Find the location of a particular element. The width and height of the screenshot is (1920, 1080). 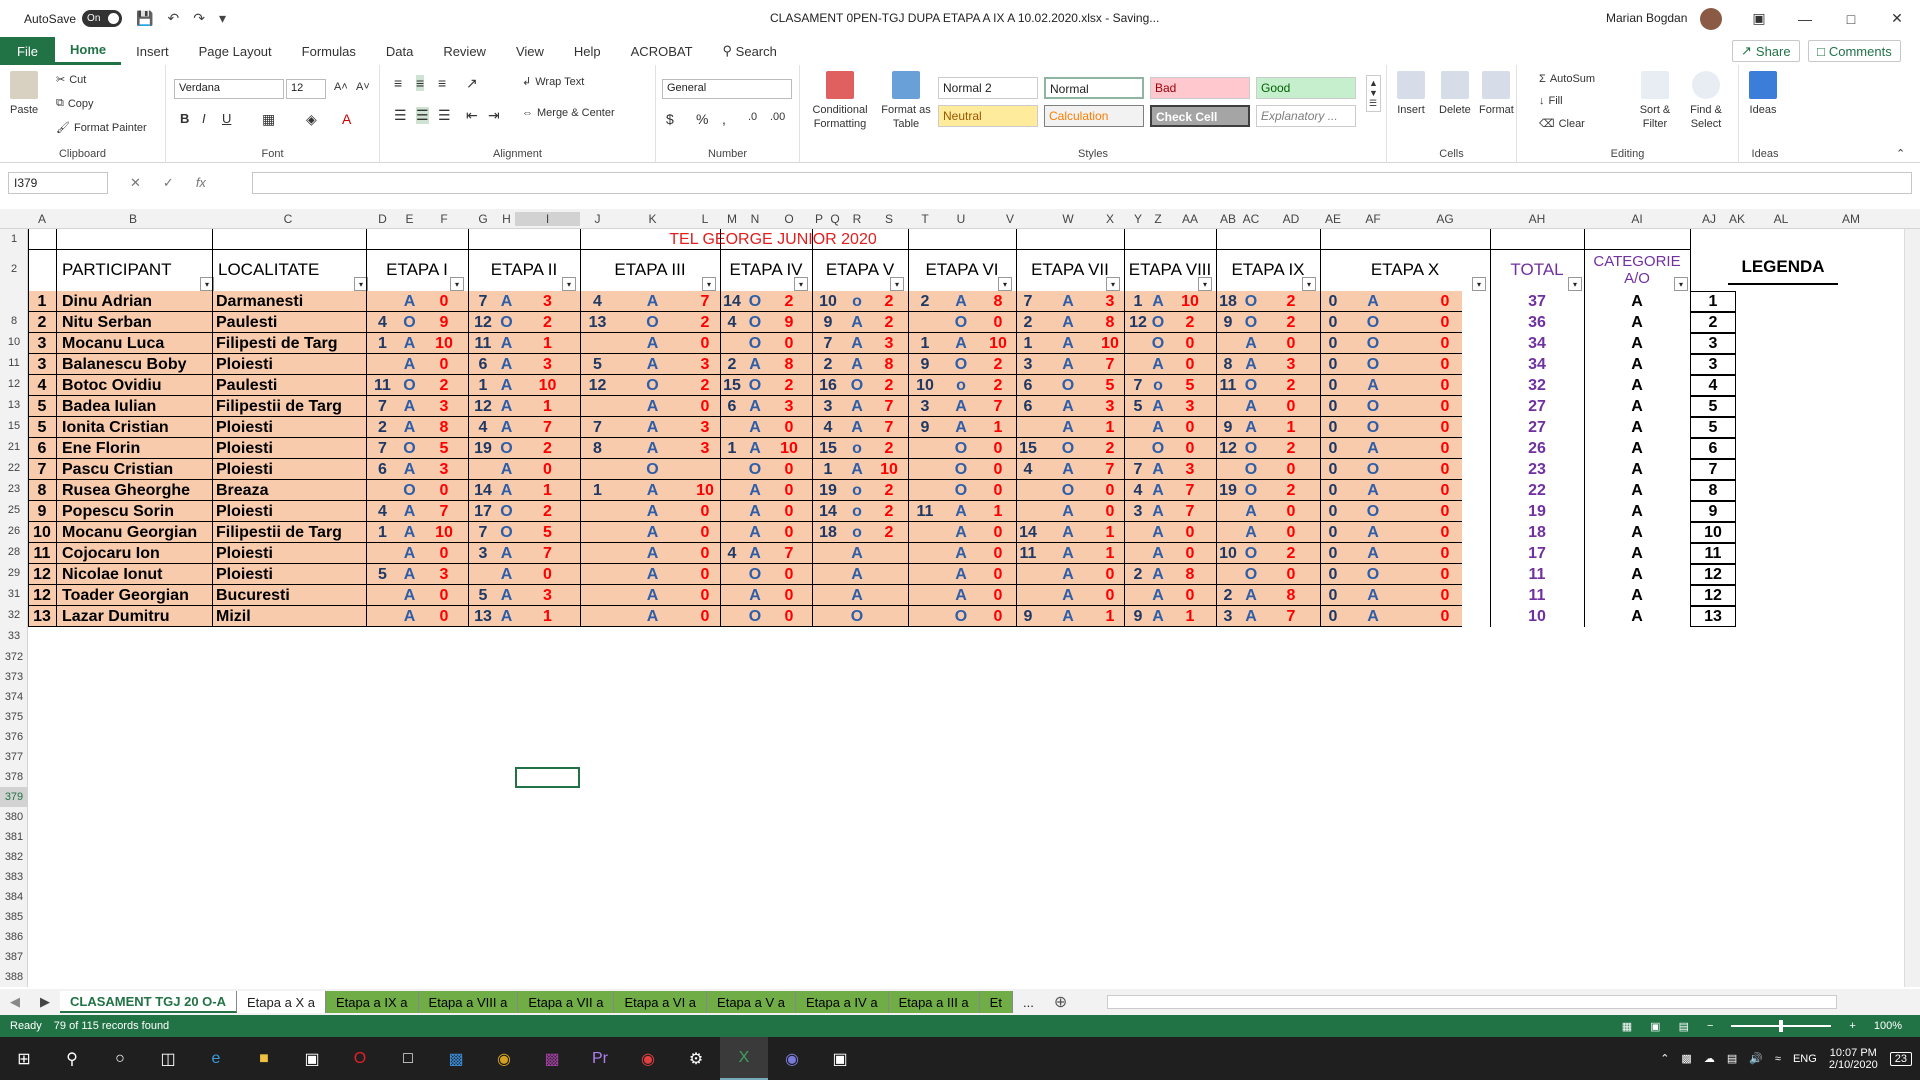

tab-home: Home is located at coordinates (88, 51).